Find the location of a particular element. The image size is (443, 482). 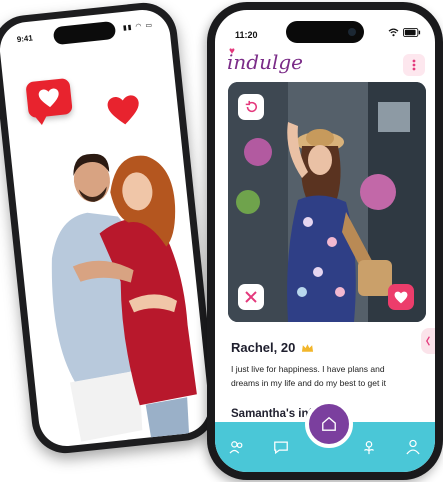

profile-name: Rachel, 20 is located at coordinates (263, 347).